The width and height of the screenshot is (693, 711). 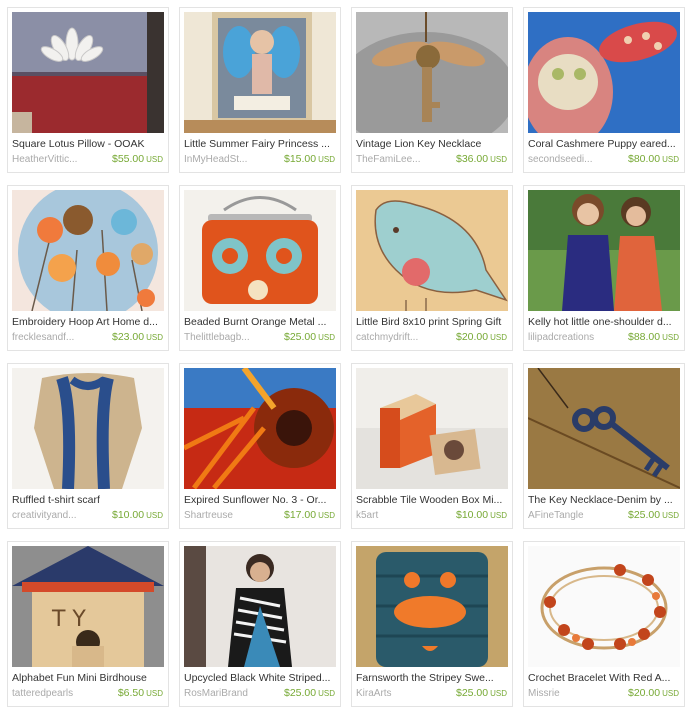 I want to click on striped-top-image, so click(x=260, y=606).